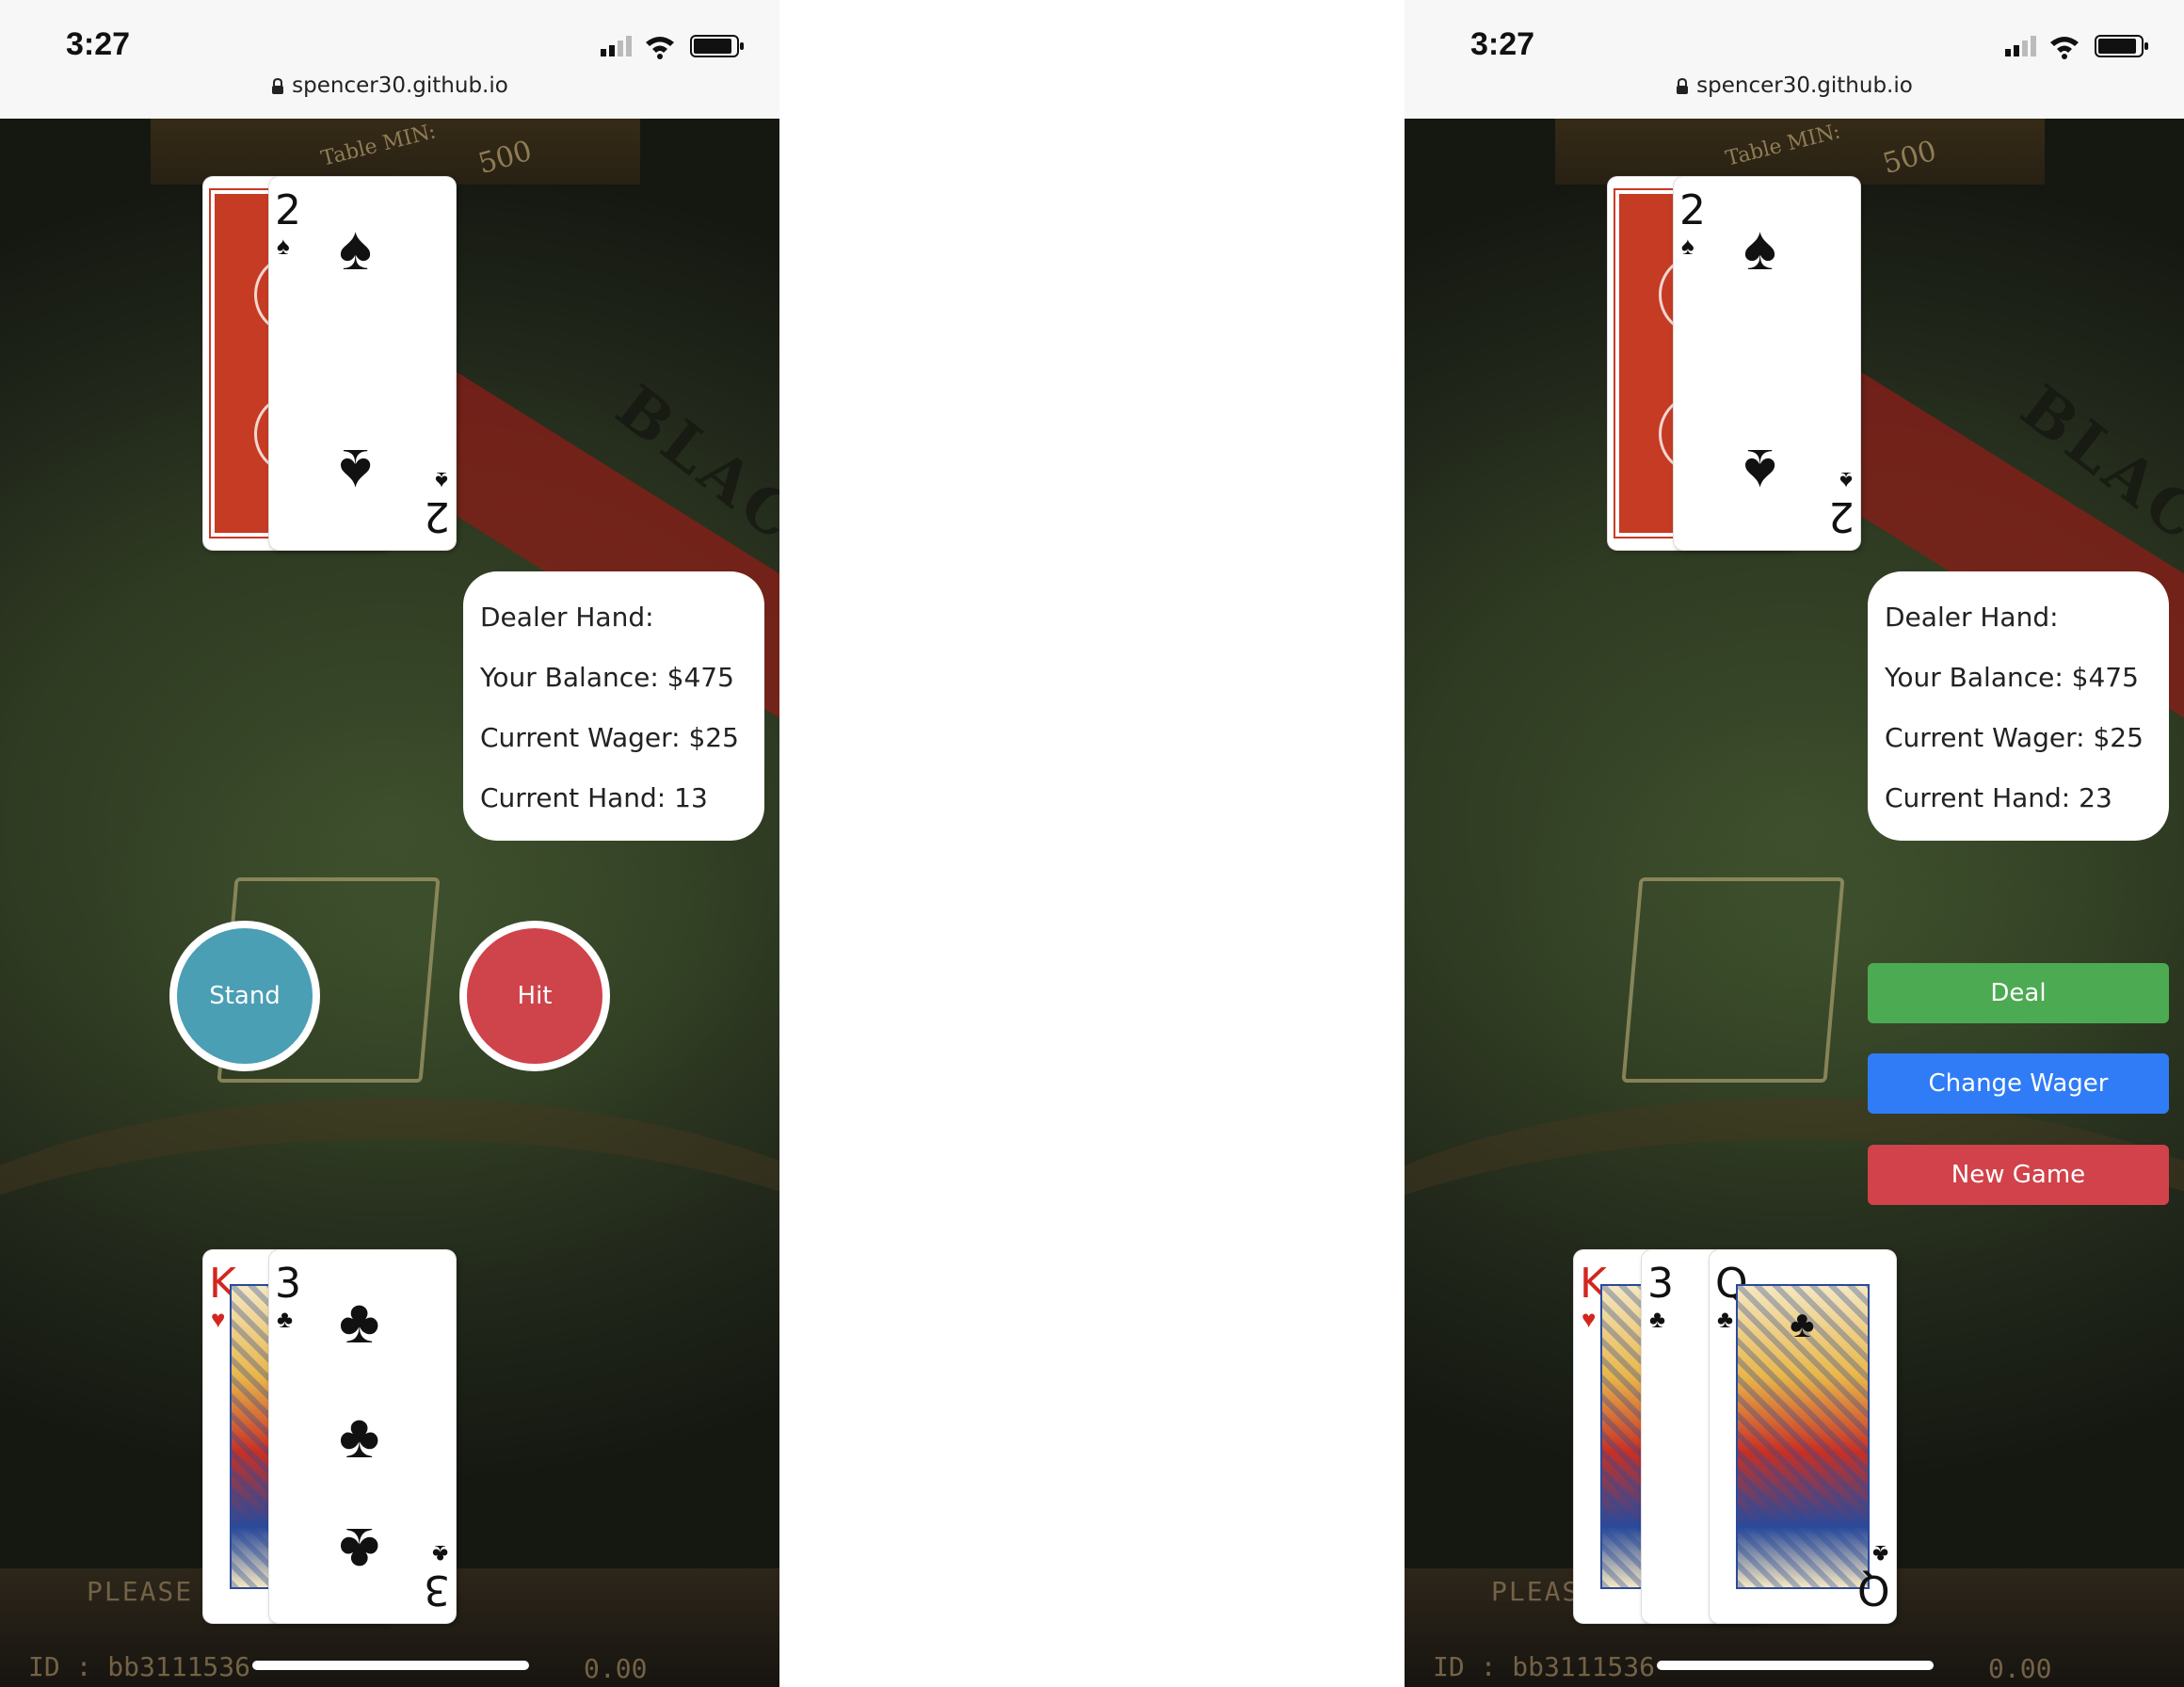  Describe the element at coordinates (437, 1590) in the screenshot. I see `card-rank-bottom: 3` at that location.